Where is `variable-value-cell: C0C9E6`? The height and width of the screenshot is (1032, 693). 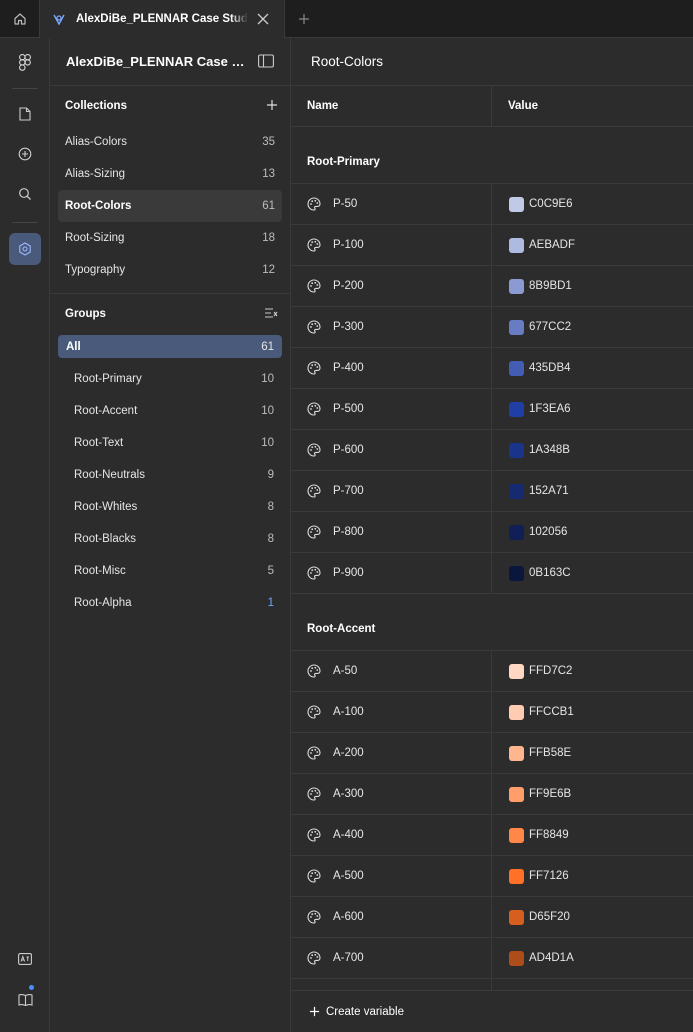 variable-value-cell: C0C9E6 is located at coordinates (532, 204).